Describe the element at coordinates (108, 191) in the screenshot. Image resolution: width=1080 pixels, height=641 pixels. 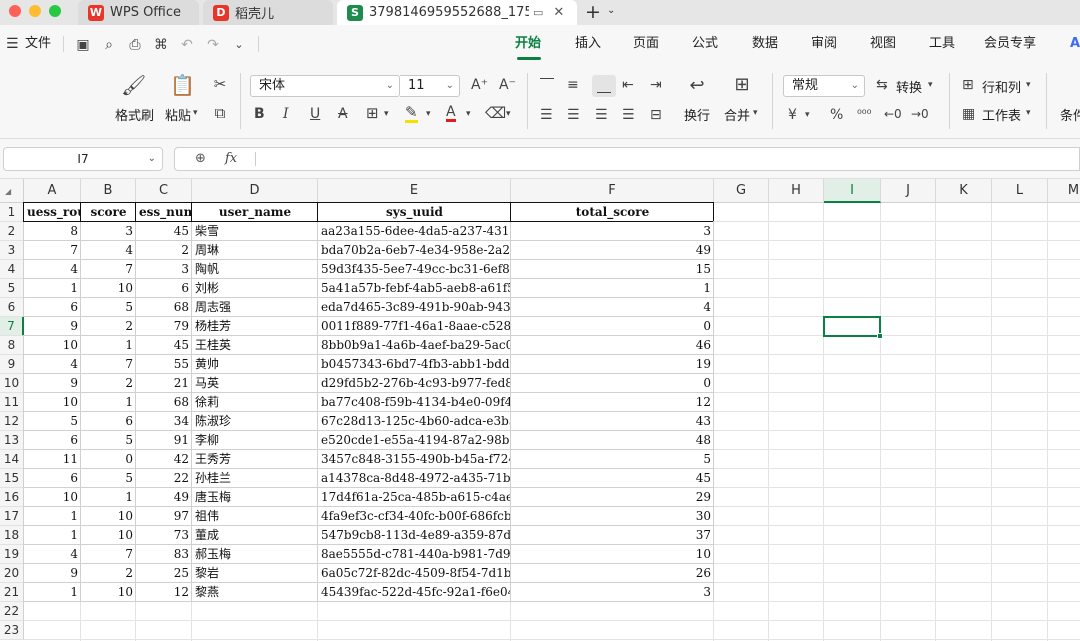
I see `column-header: B` at that location.